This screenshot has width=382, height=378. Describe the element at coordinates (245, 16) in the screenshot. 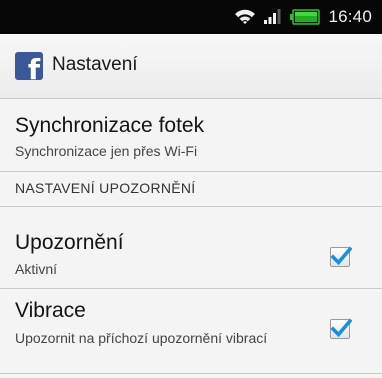

I see `wifi-icon` at that location.